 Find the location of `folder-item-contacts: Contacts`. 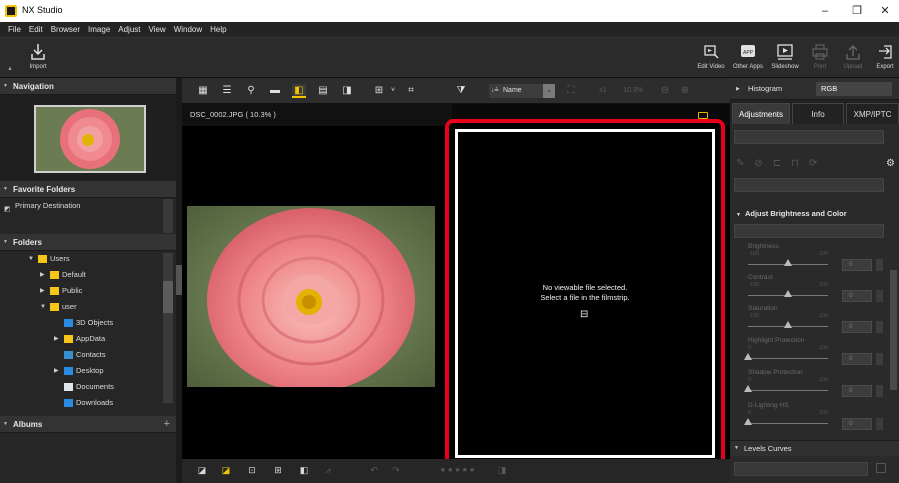

folder-item-contacts: Contacts is located at coordinates (88, 355).